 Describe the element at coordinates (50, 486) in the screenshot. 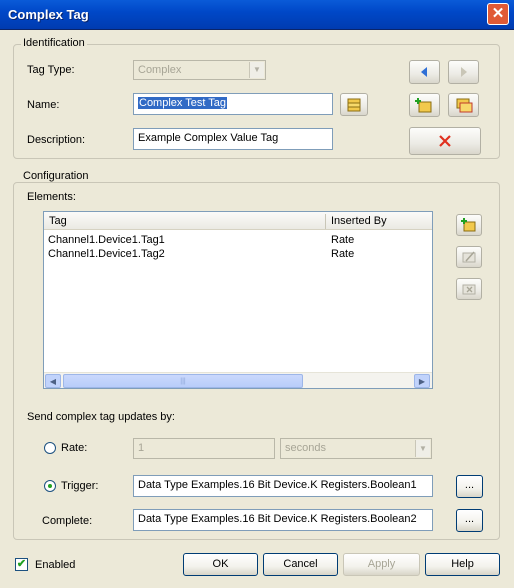

I see `trigger-radio` at that location.